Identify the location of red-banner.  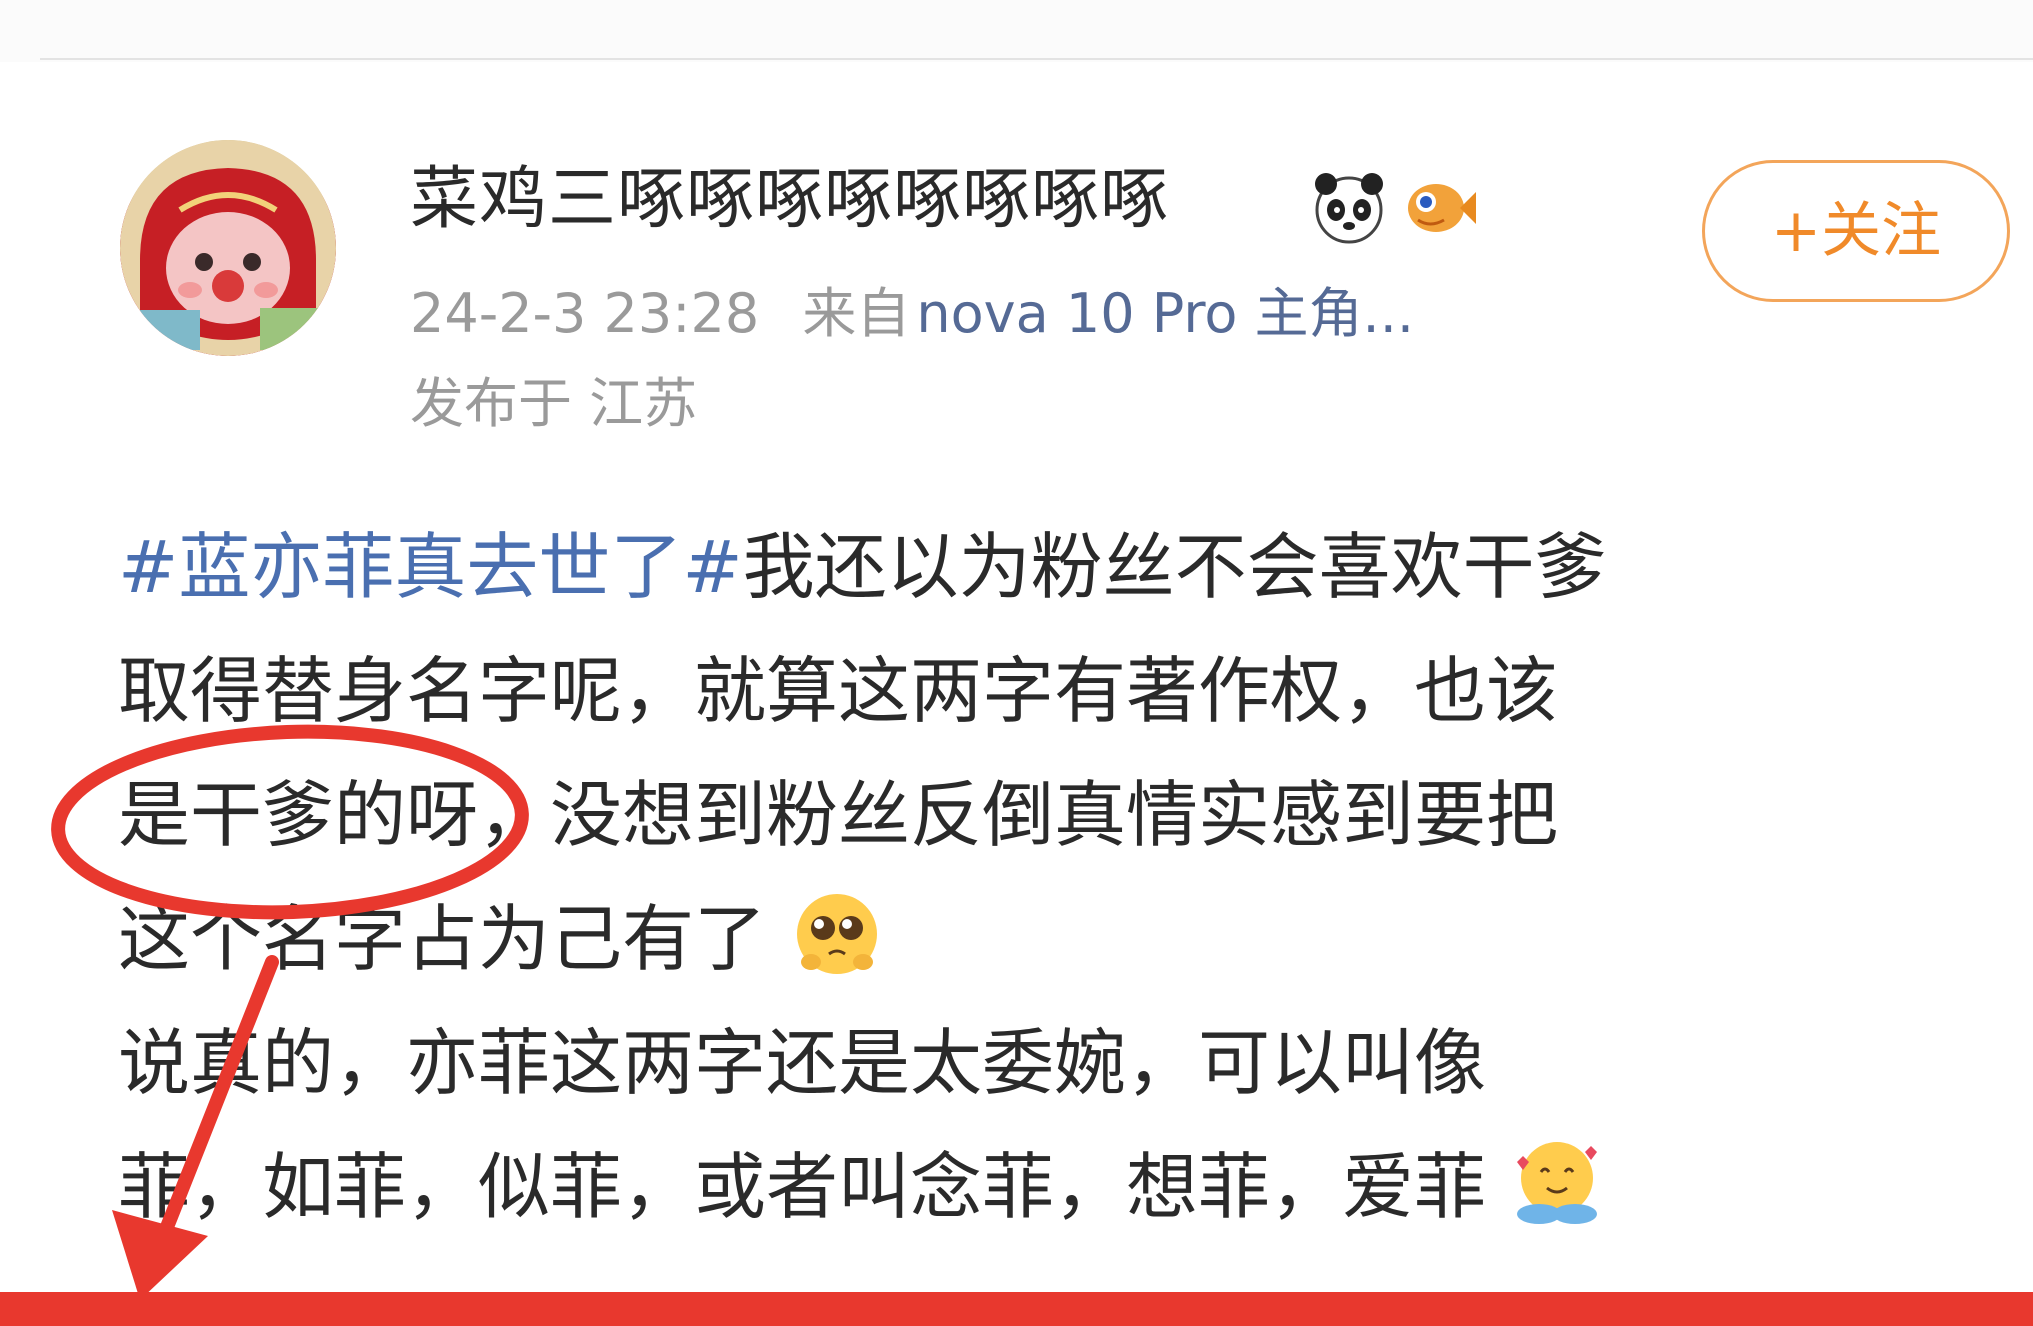
(1016, 1309).